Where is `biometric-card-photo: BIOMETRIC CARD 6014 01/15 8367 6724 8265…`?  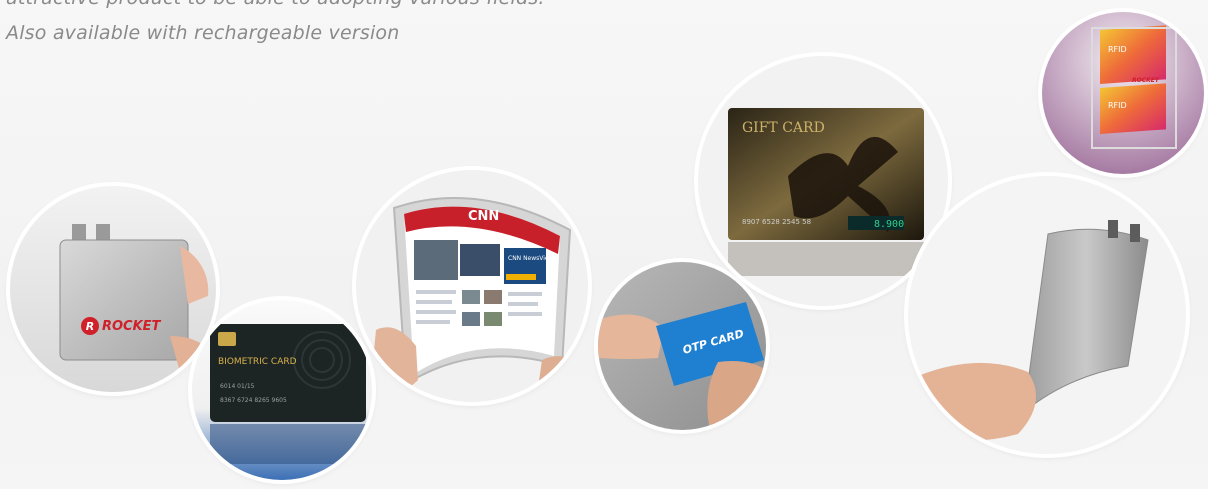 biometric-card-photo: BIOMETRIC CARD 6014 01/15 8367 6724 8265… is located at coordinates (282, 390).